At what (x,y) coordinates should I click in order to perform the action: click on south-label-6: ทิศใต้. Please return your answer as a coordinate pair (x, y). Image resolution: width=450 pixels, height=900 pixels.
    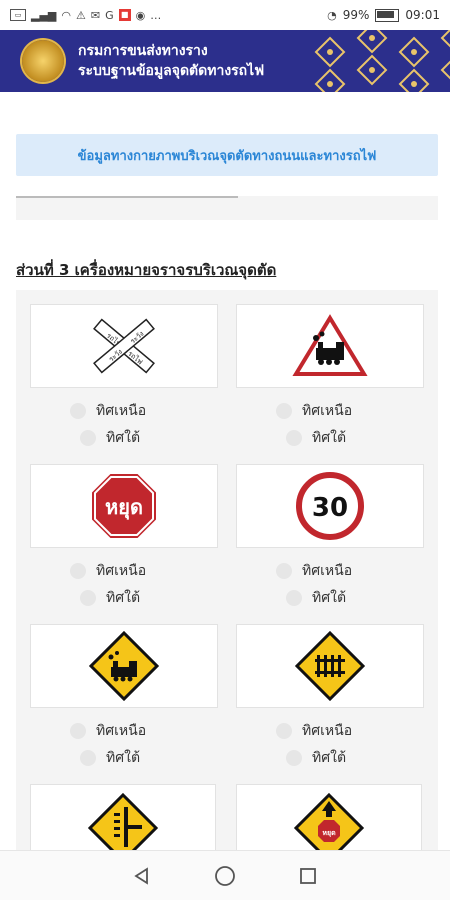
    Looking at the image, I should click on (329, 758).